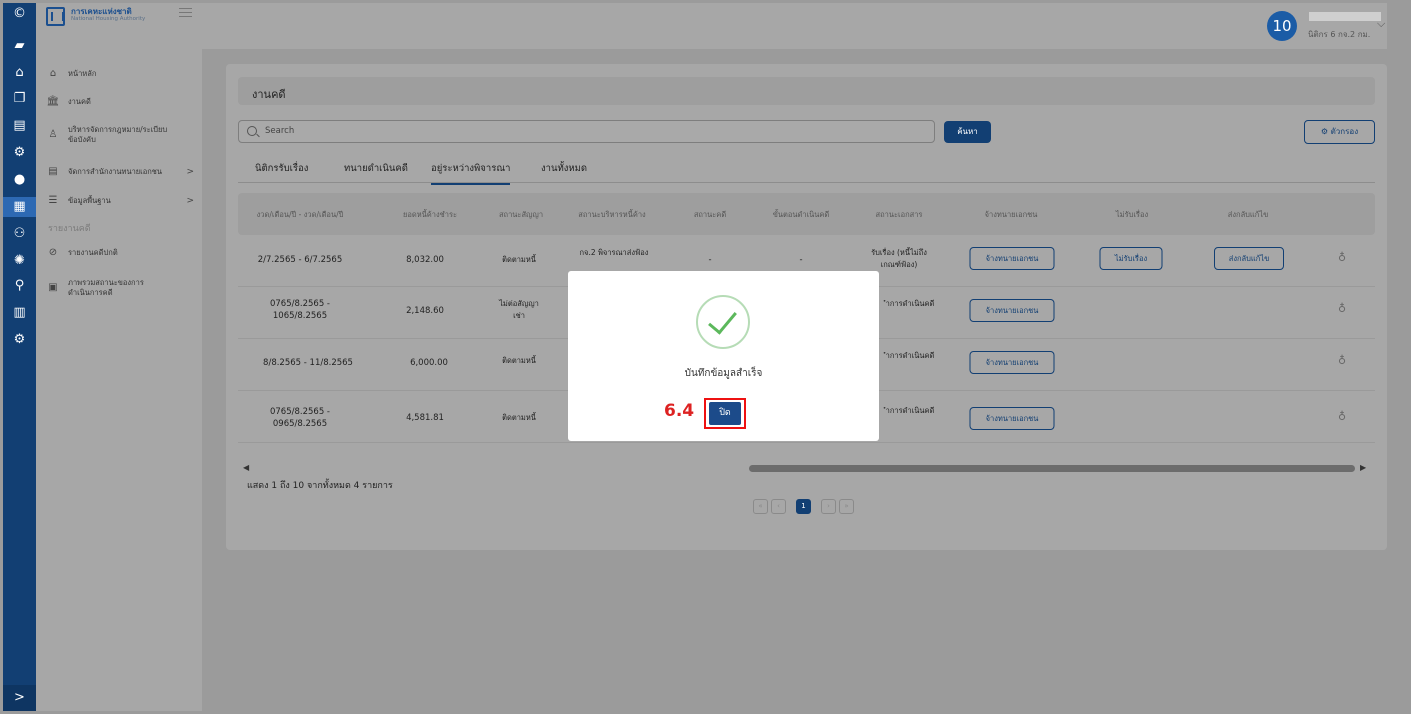  Describe the element at coordinates (519, 309) in the screenshot. I see `cell-contract-status: ไม่ต่อสัญญาเช่า` at that location.